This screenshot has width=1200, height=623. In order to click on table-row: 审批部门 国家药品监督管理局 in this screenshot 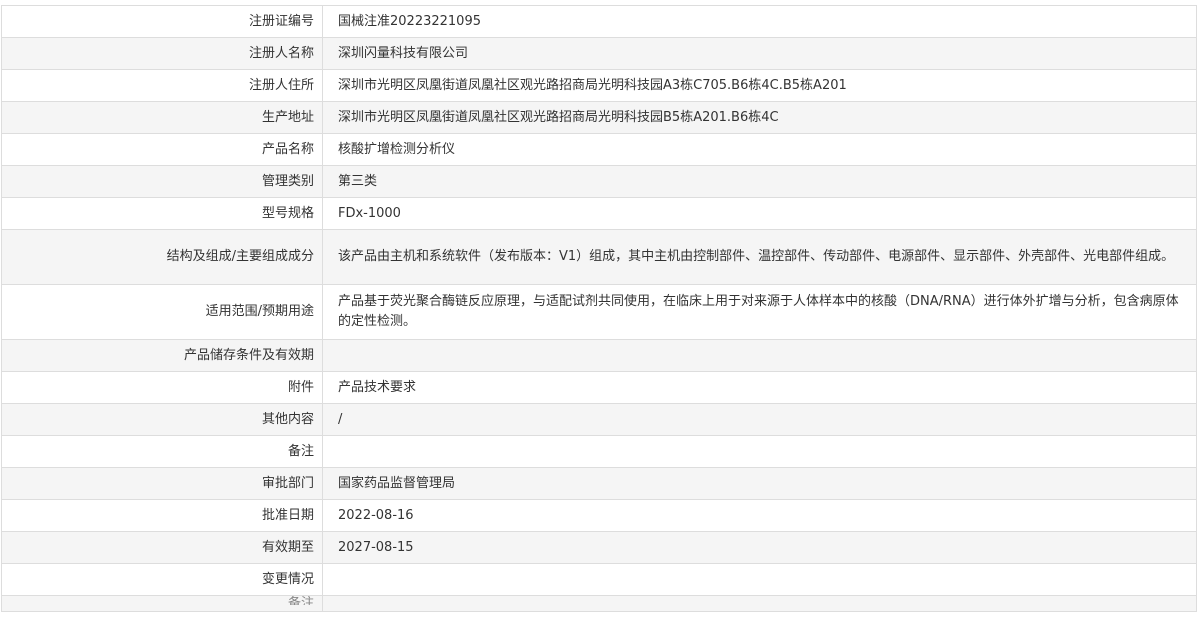, I will do `click(599, 483)`.